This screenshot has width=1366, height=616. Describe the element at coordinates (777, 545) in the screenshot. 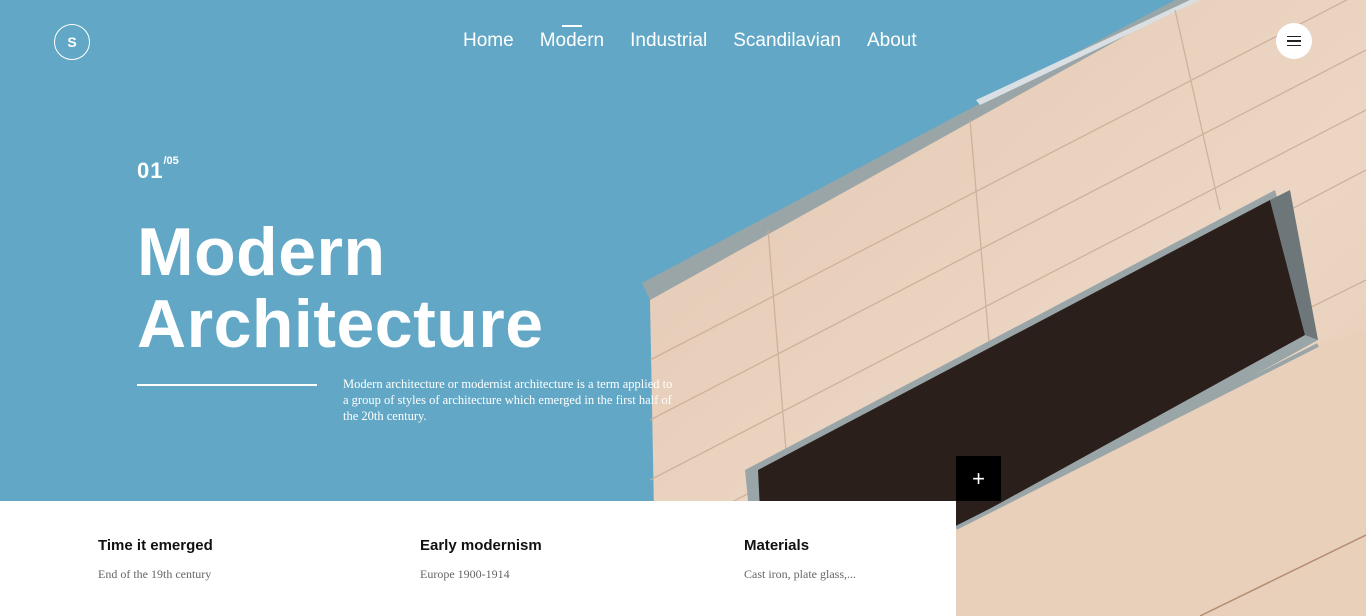

I see `info-heading: Materials` at that location.